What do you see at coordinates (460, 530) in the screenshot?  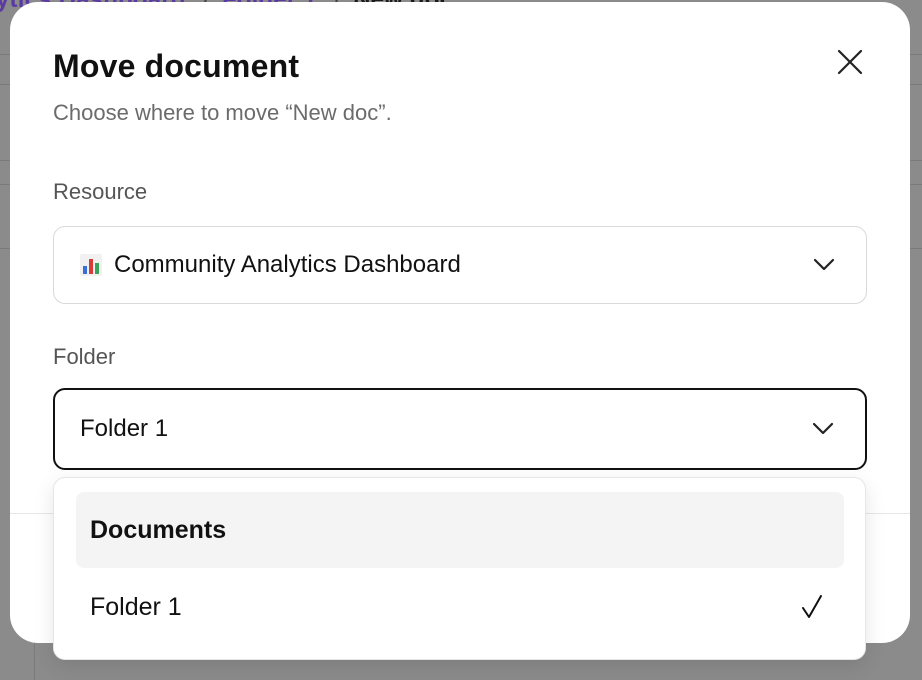 I see `folder-option-documents: Documents` at bounding box center [460, 530].